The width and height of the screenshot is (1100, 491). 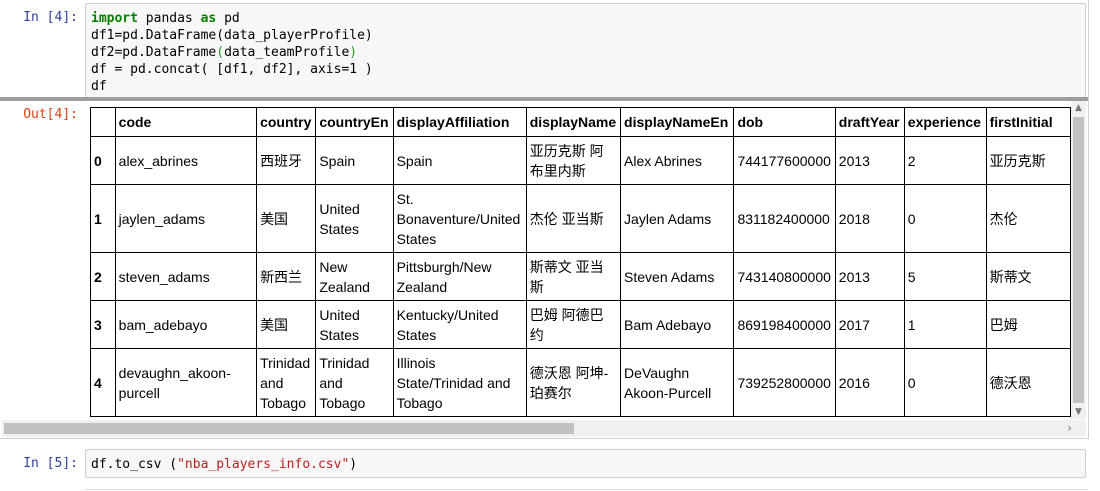 I want to click on table-cell: 新西兰, so click(x=286, y=276).